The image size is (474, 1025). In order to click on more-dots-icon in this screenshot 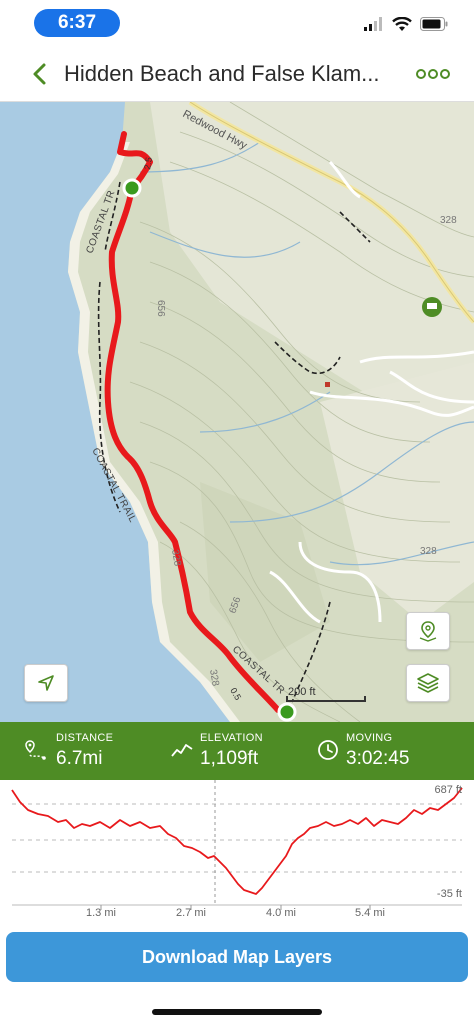, I will do `click(433, 74)`.